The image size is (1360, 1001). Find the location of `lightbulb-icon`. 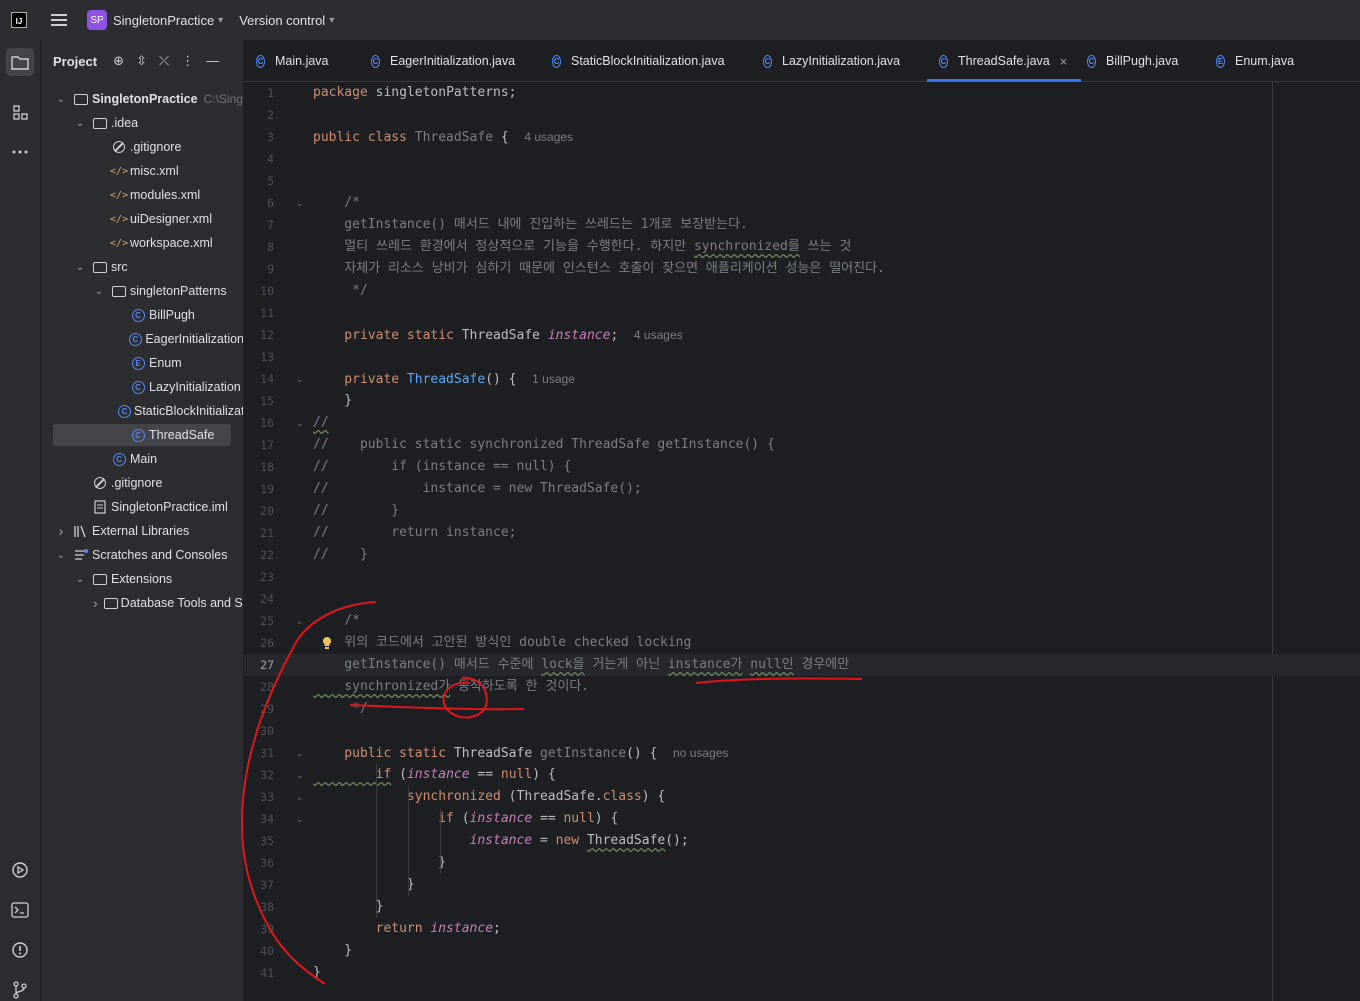

lightbulb-icon is located at coordinates (327, 643).